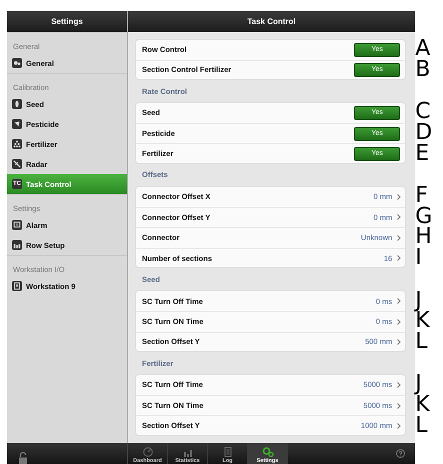 The height and width of the screenshot is (464, 443). What do you see at coordinates (17, 124) in the screenshot?
I see `triangle-icon` at bounding box center [17, 124].